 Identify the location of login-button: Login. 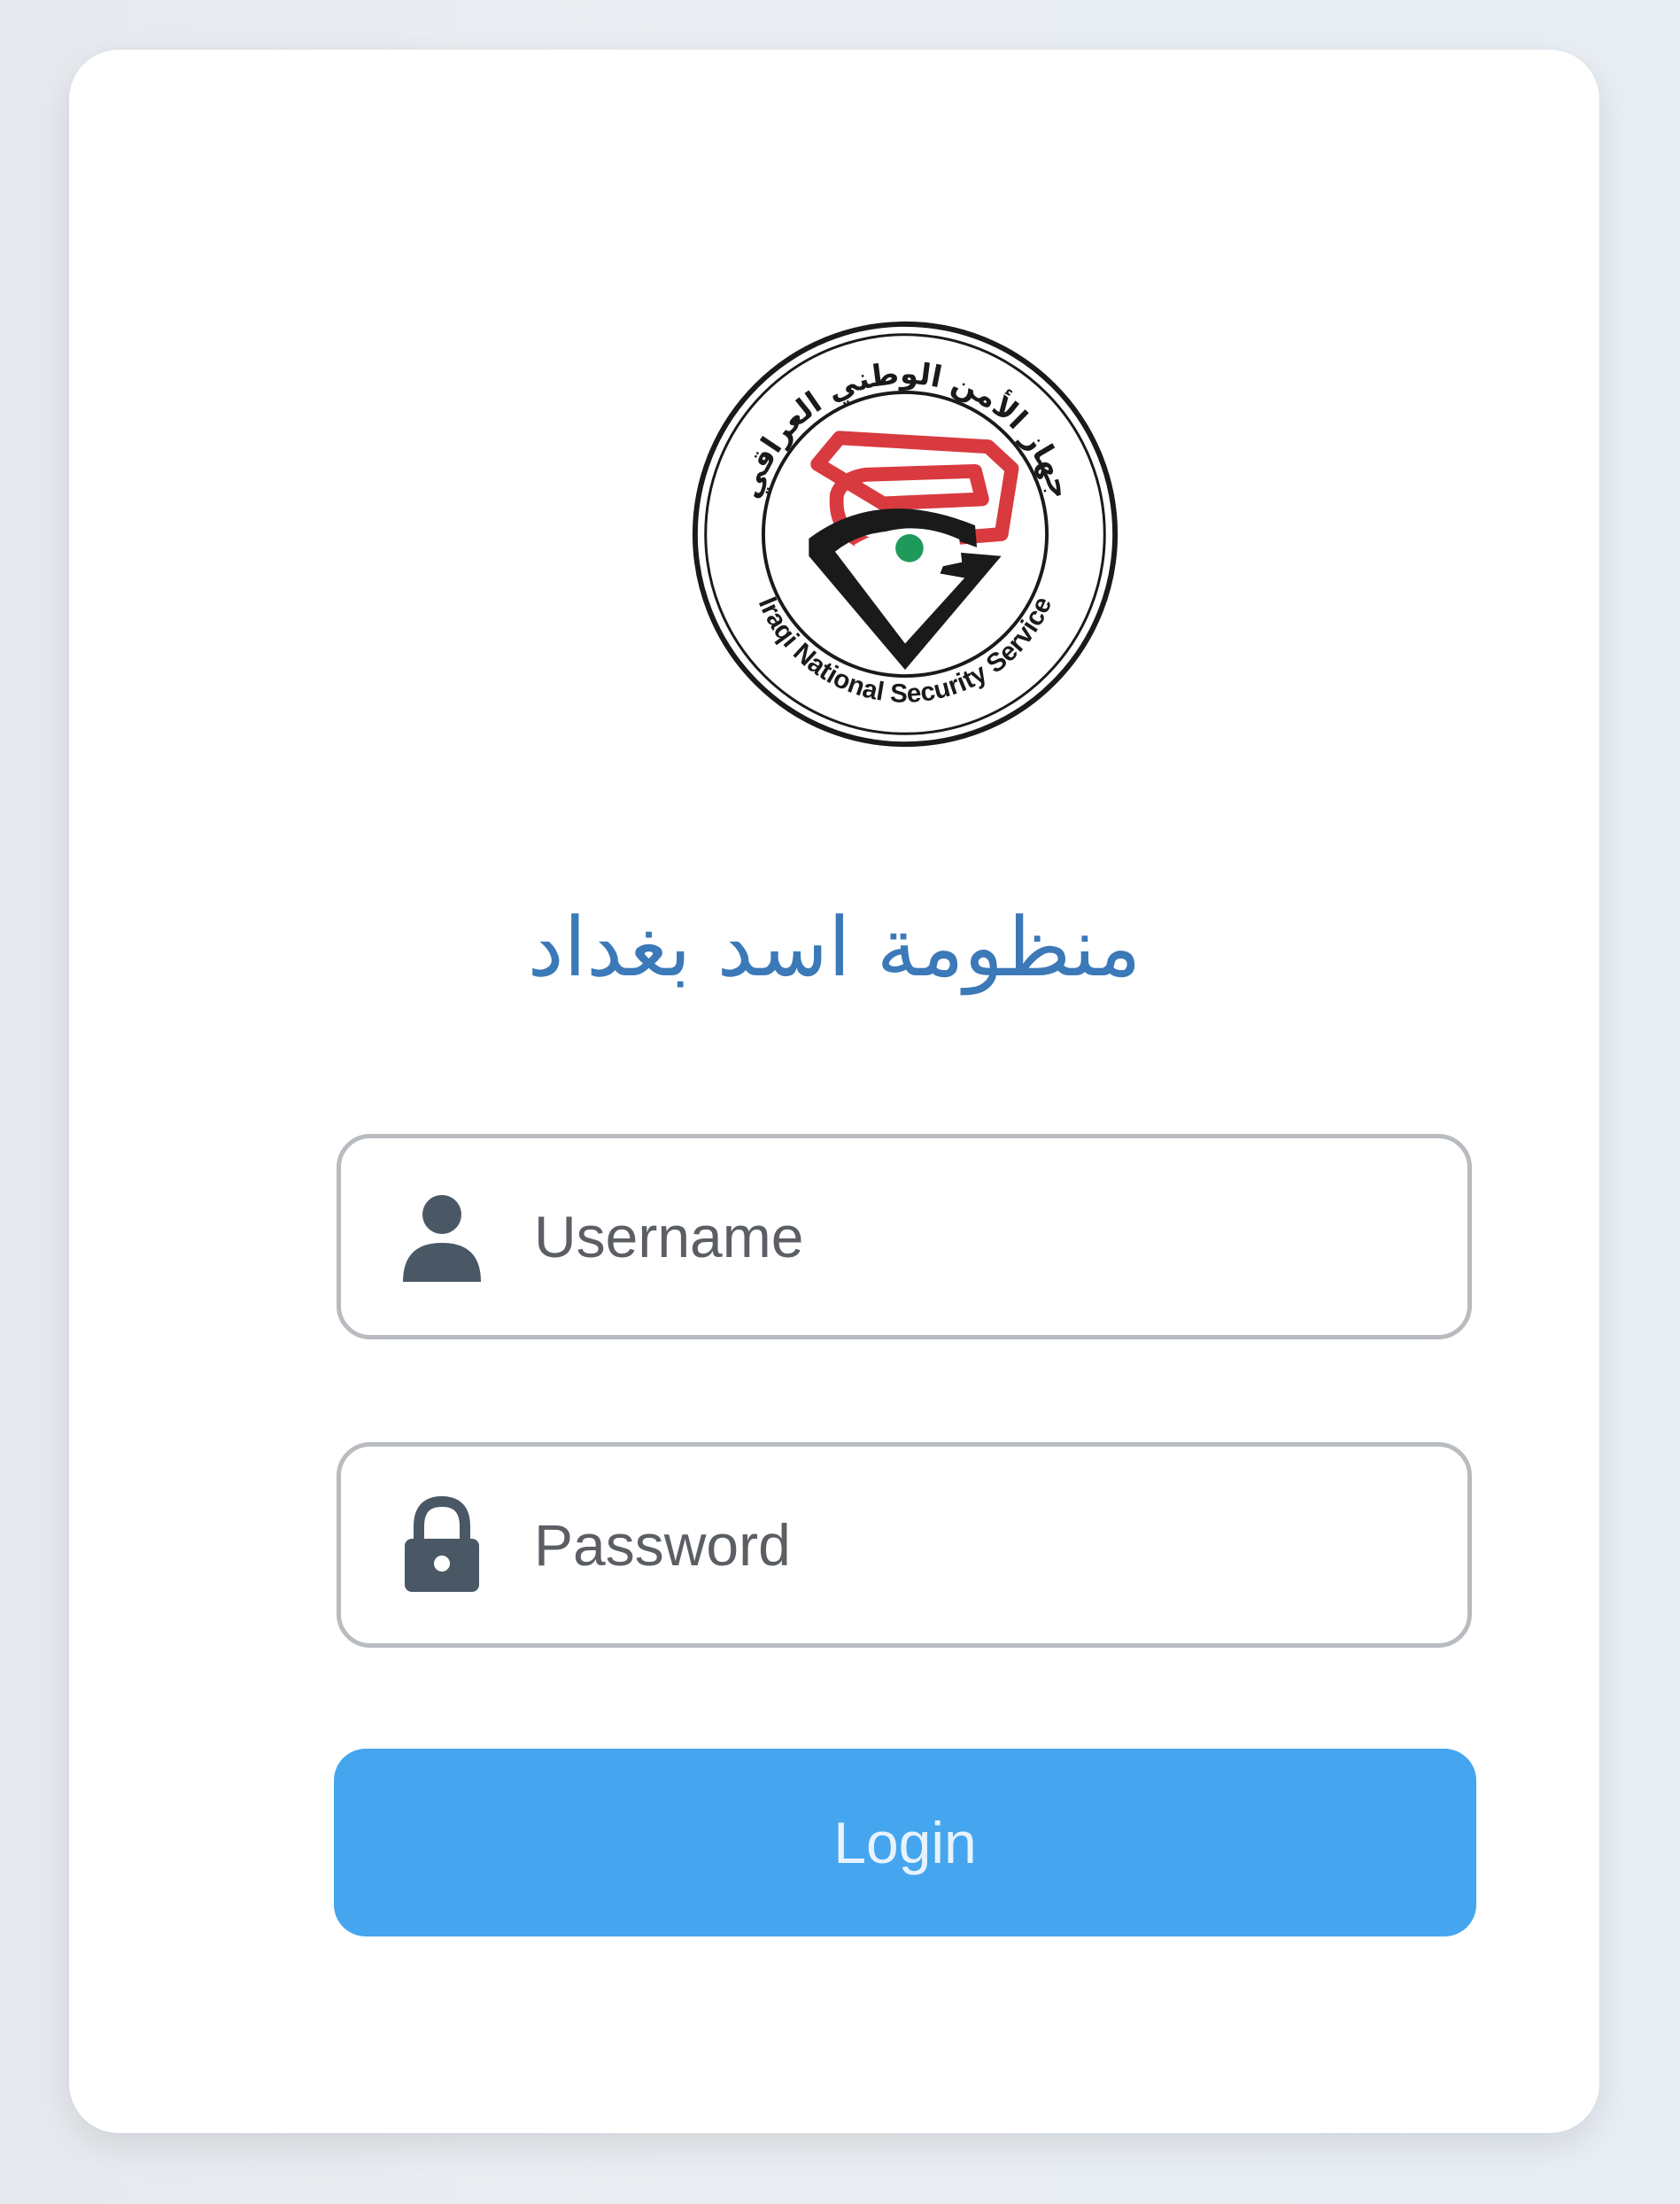
(905, 1842).